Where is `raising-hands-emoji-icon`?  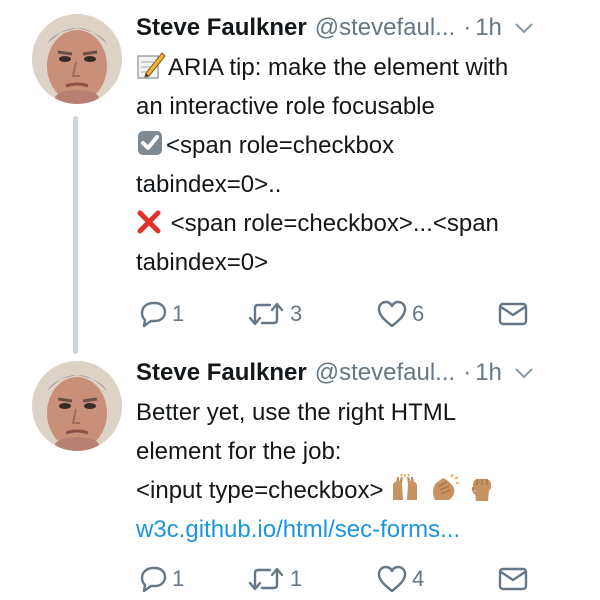
raising-hands-emoji-icon is located at coordinates (405, 487).